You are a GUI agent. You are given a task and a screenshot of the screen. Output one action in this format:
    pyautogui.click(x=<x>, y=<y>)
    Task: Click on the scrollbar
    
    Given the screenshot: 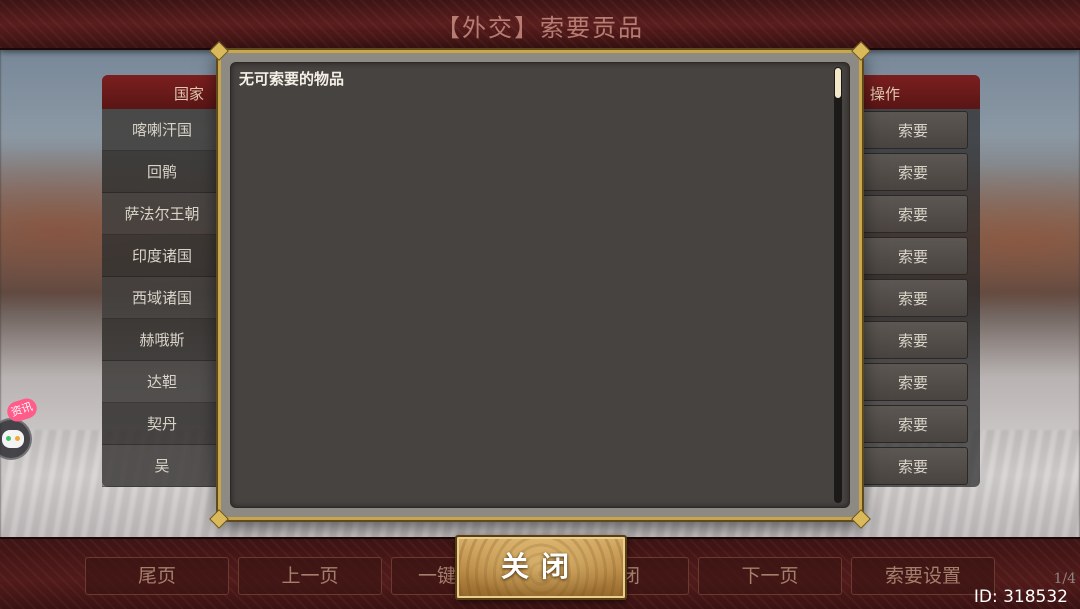 What is the action you would take?
    pyautogui.click(x=838, y=285)
    